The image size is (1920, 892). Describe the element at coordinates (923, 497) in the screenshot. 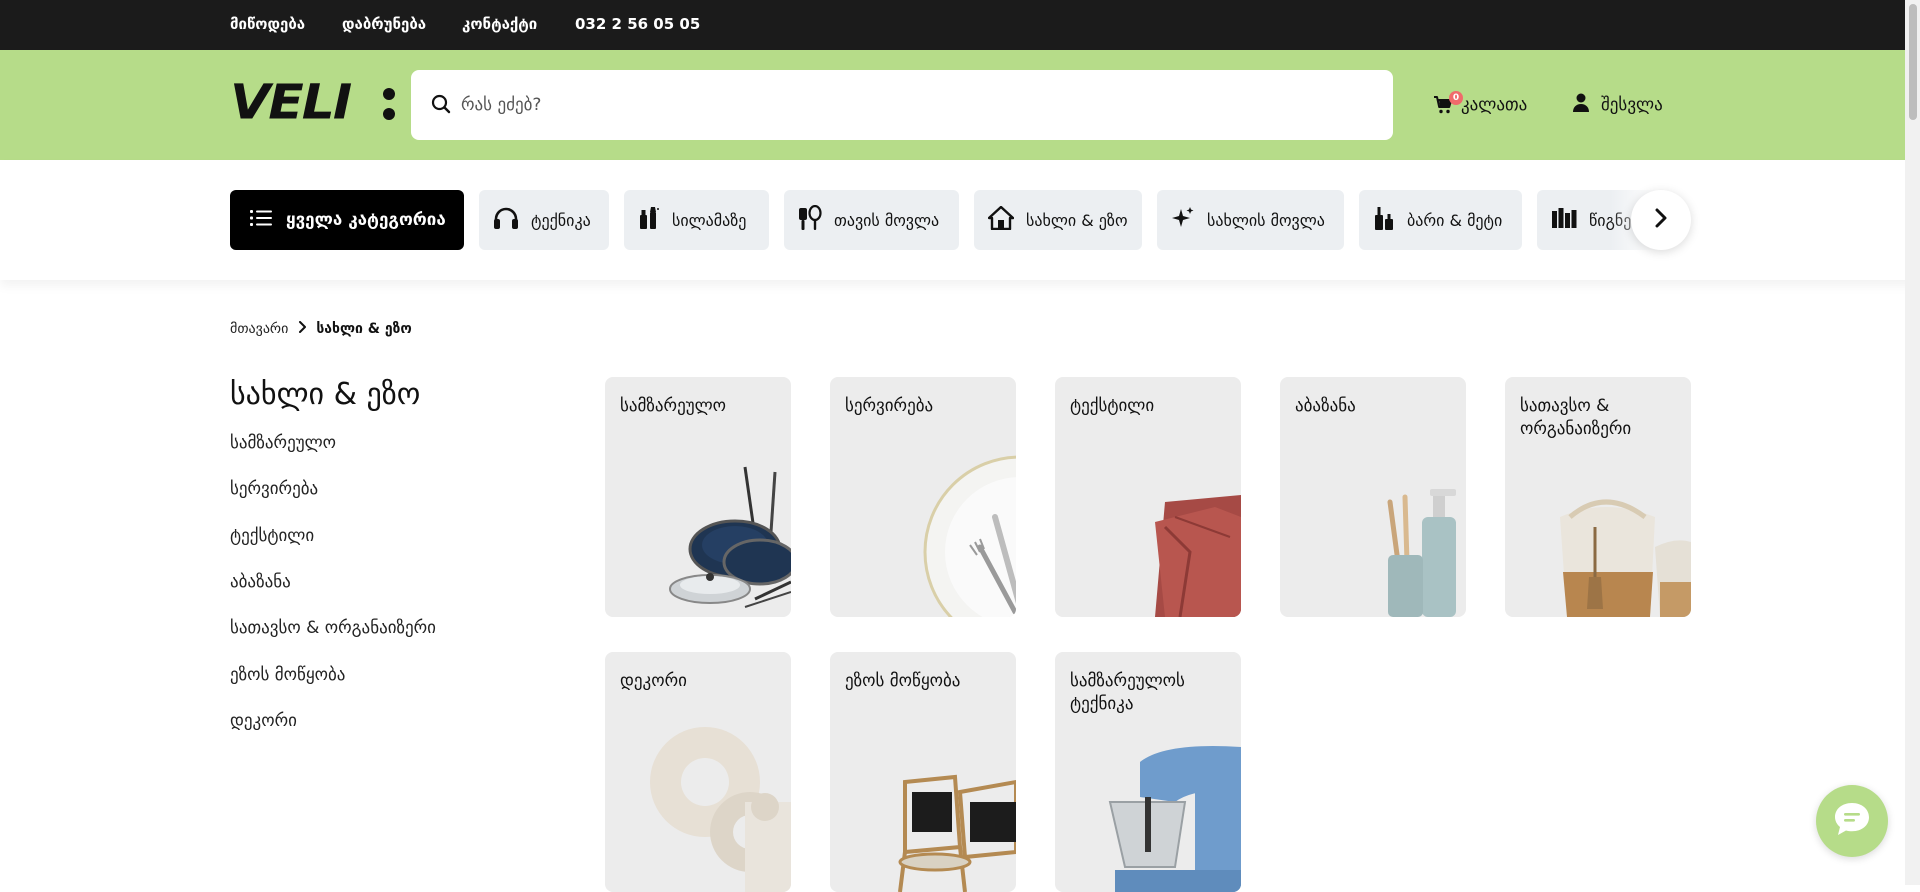

I see `subcategory-card-serving: სერვირება` at that location.